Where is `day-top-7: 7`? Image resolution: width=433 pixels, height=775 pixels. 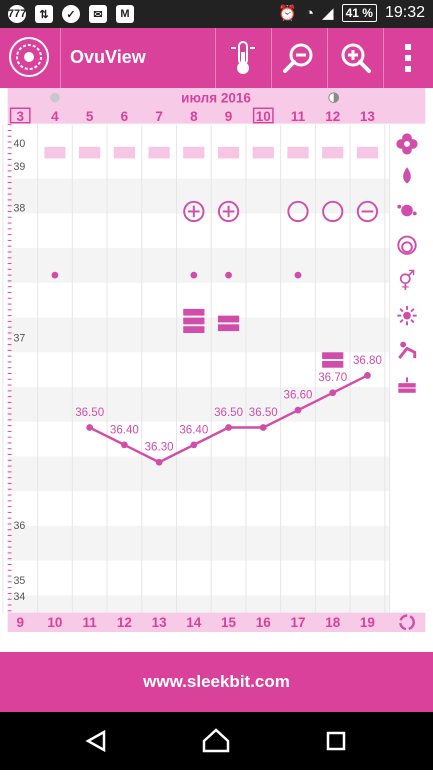 day-top-7: 7 is located at coordinates (159, 116).